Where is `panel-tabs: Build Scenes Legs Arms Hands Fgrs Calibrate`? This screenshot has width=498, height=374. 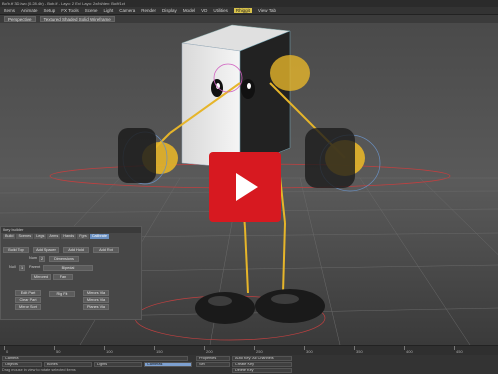 panel-tabs: Build Scenes Legs Arms Hands Fgrs Calibrate is located at coordinates (71, 236).